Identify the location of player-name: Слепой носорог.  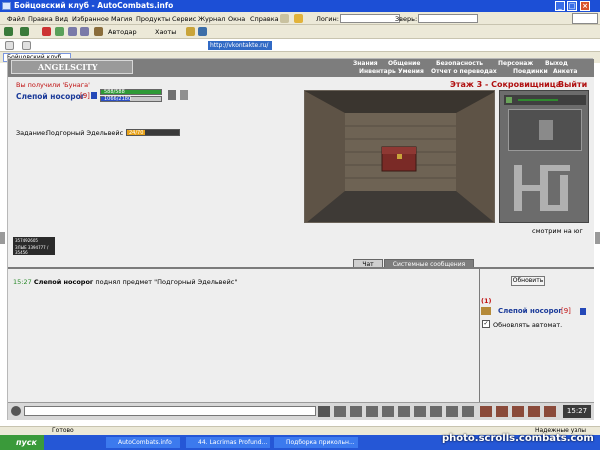
(50, 96).